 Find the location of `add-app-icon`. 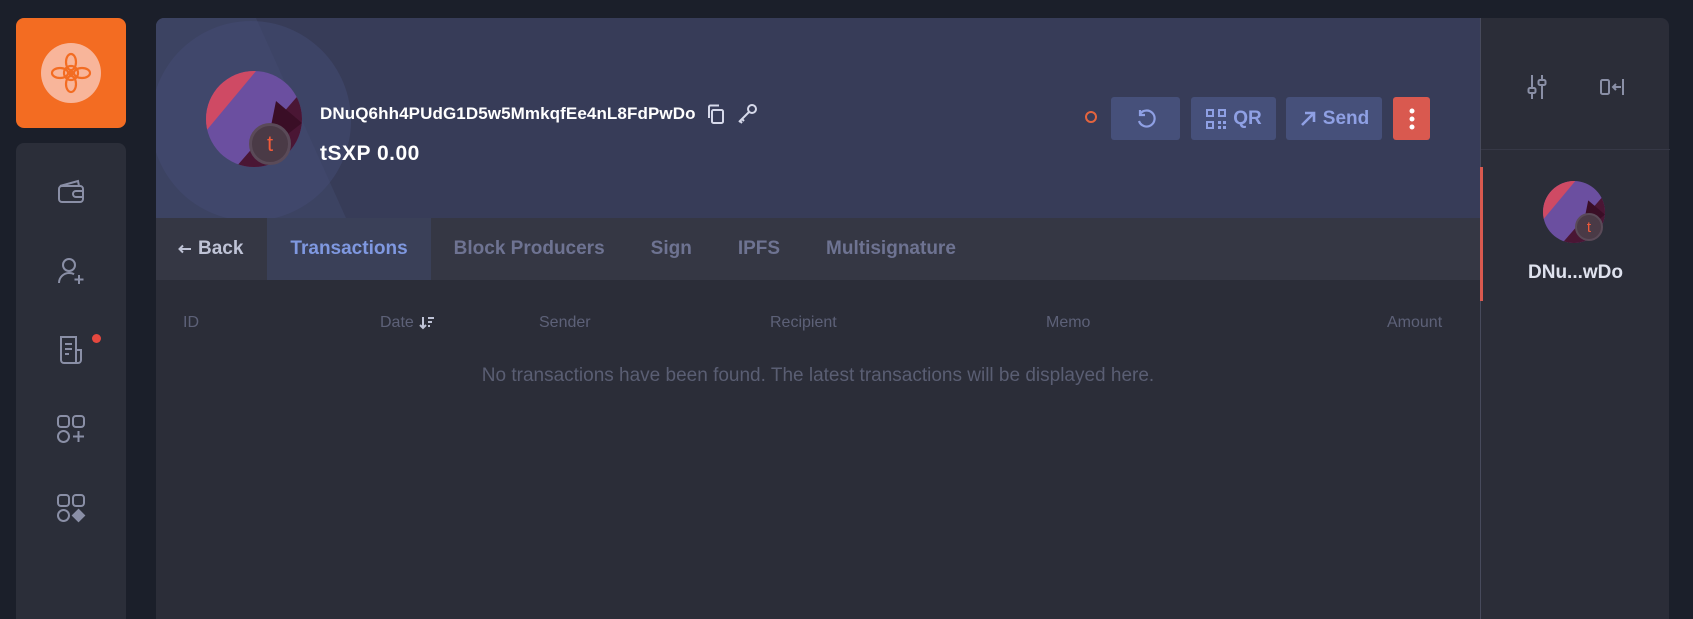

add-app-icon is located at coordinates (71, 429).